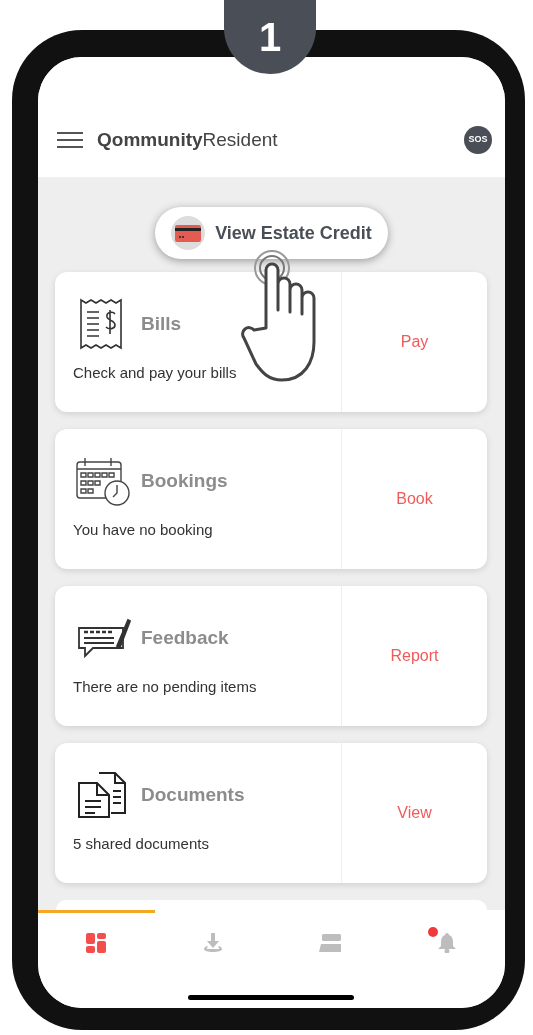 Image resolution: width=533 pixels, height=1035 pixels. I want to click on card-title: Bookings, so click(184, 480).